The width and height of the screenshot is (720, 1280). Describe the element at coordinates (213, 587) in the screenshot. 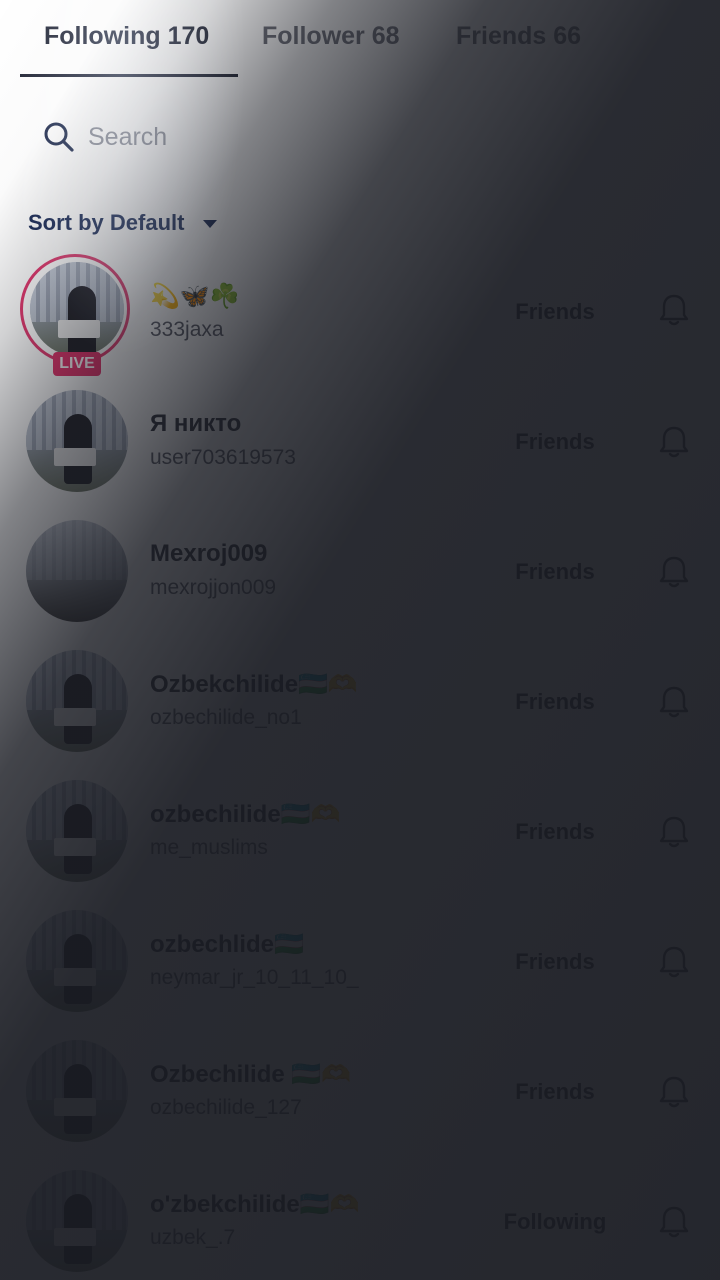

I see `username: mexrojjon009` at that location.